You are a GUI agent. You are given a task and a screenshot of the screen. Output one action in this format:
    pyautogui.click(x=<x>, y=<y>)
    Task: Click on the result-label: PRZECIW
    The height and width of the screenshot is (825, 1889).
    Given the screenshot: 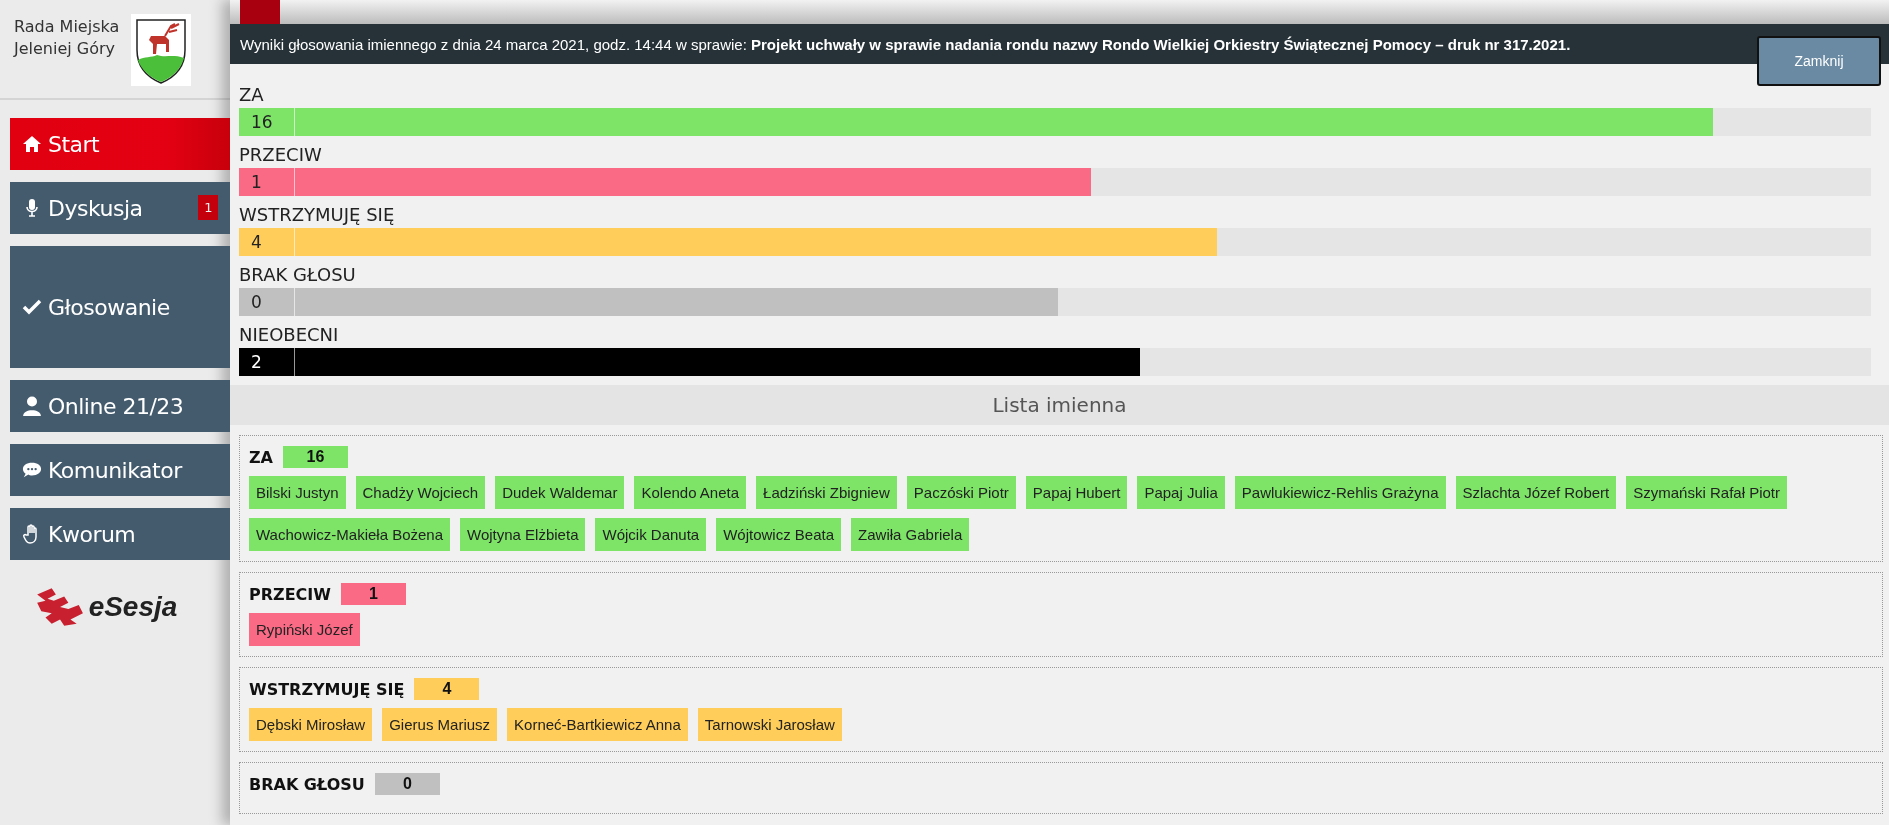 What is the action you would take?
    pyautogui.click(x=281, y=155)
    